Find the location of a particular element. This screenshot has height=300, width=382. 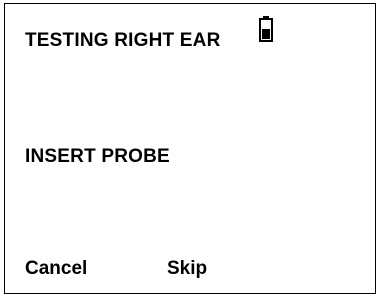

cancel-button: Cancel is located at coordinates (56, 269).